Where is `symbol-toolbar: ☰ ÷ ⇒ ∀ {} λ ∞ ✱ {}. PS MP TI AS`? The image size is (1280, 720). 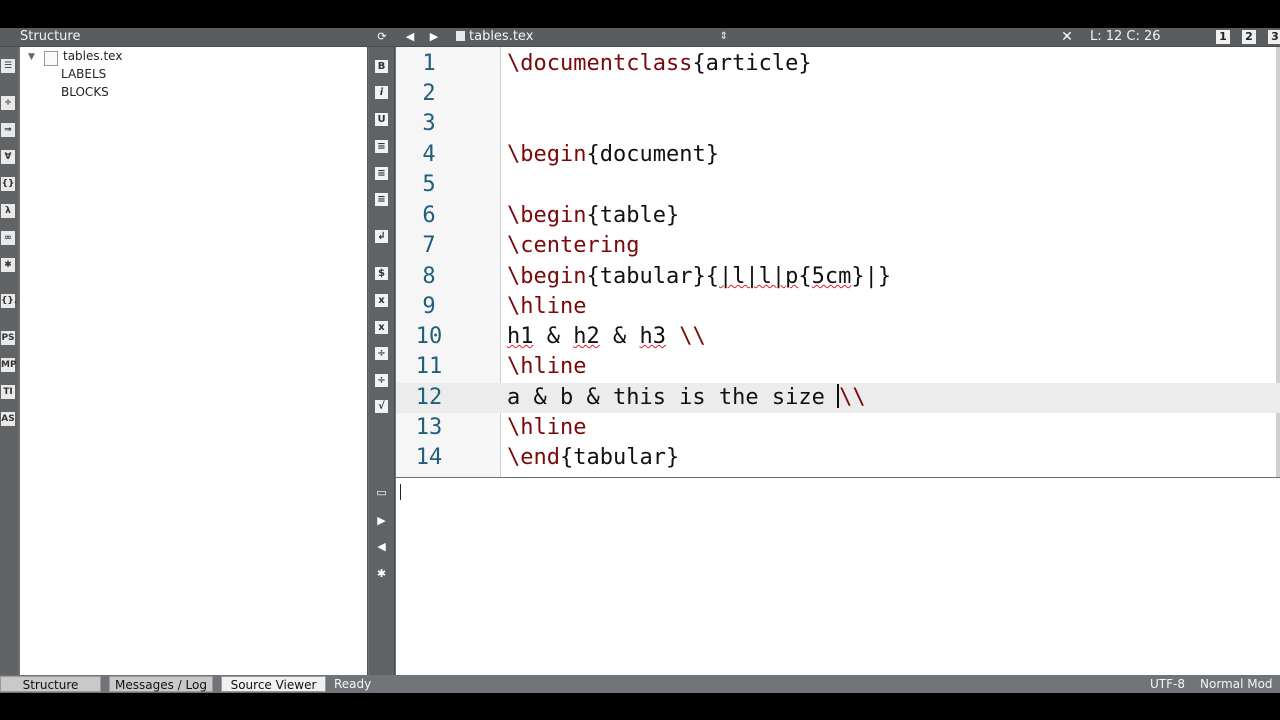 symbol-toolbar: ☰ ÷ ⇒ ∀ {} λ ∞ ✱ {}. PS MP TI AS is located at coordinates (9, 361).